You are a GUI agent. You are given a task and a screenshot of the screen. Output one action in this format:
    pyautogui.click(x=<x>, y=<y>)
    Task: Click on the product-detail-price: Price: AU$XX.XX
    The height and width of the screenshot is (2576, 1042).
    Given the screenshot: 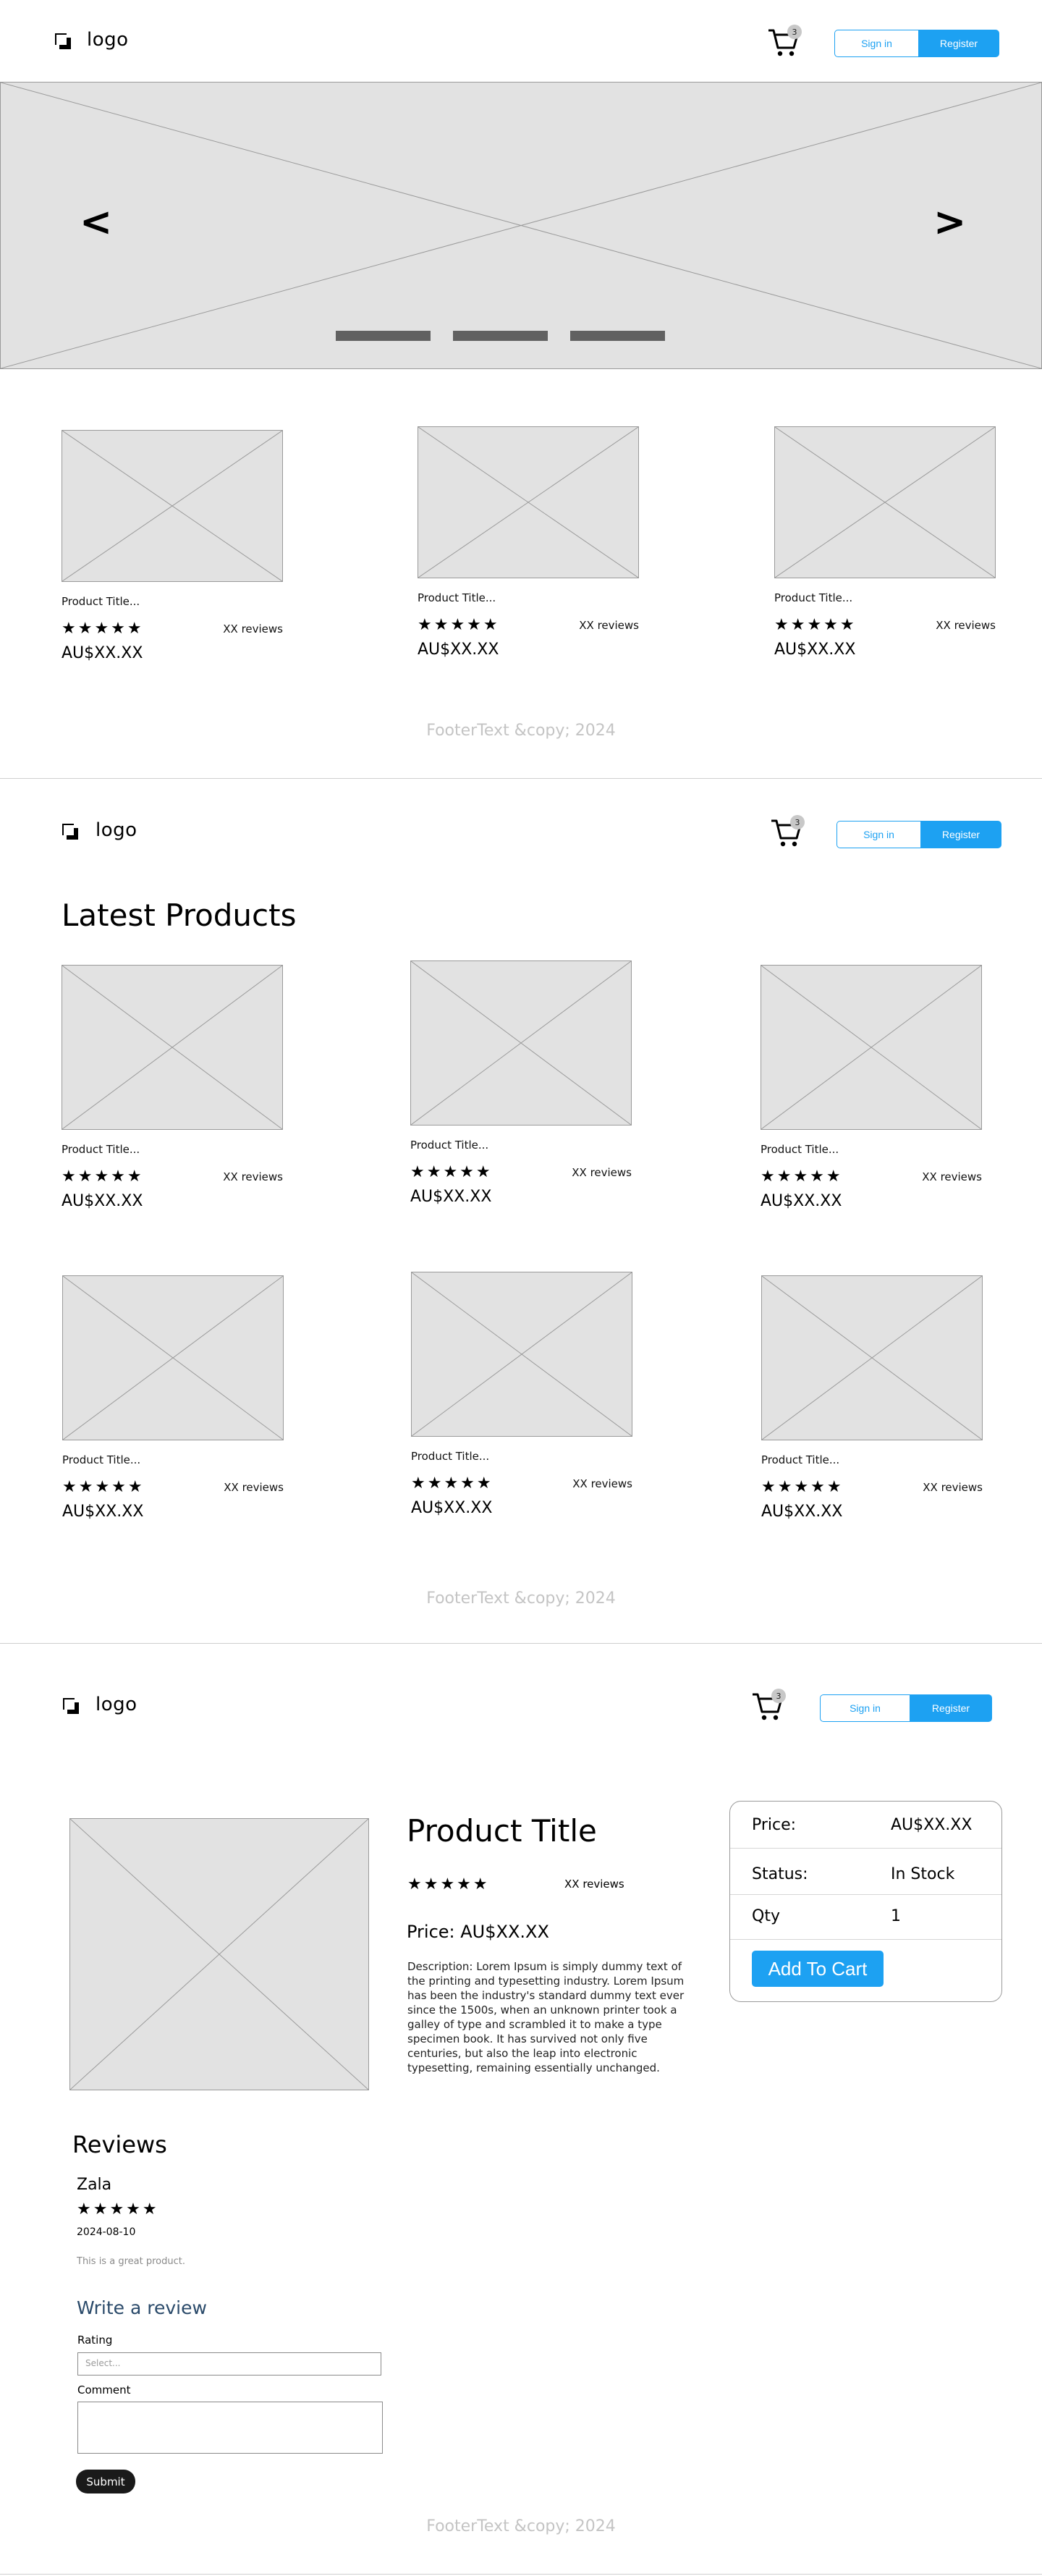 What is the action you would take?
    pyautogui.click(x=478, y=1932)
    